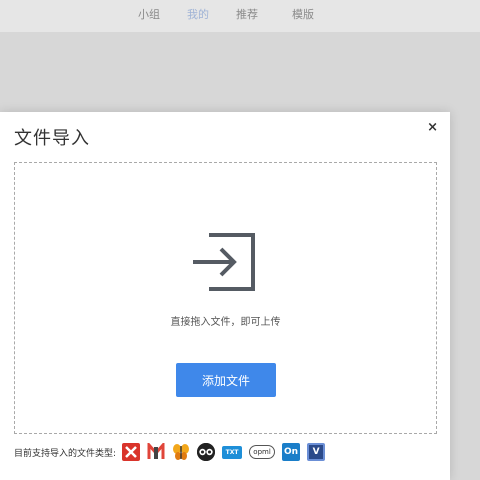  What do you see at coordinates (224, 262) in the screenshot?
I see `import-icon` at bounding box center [224, 262].